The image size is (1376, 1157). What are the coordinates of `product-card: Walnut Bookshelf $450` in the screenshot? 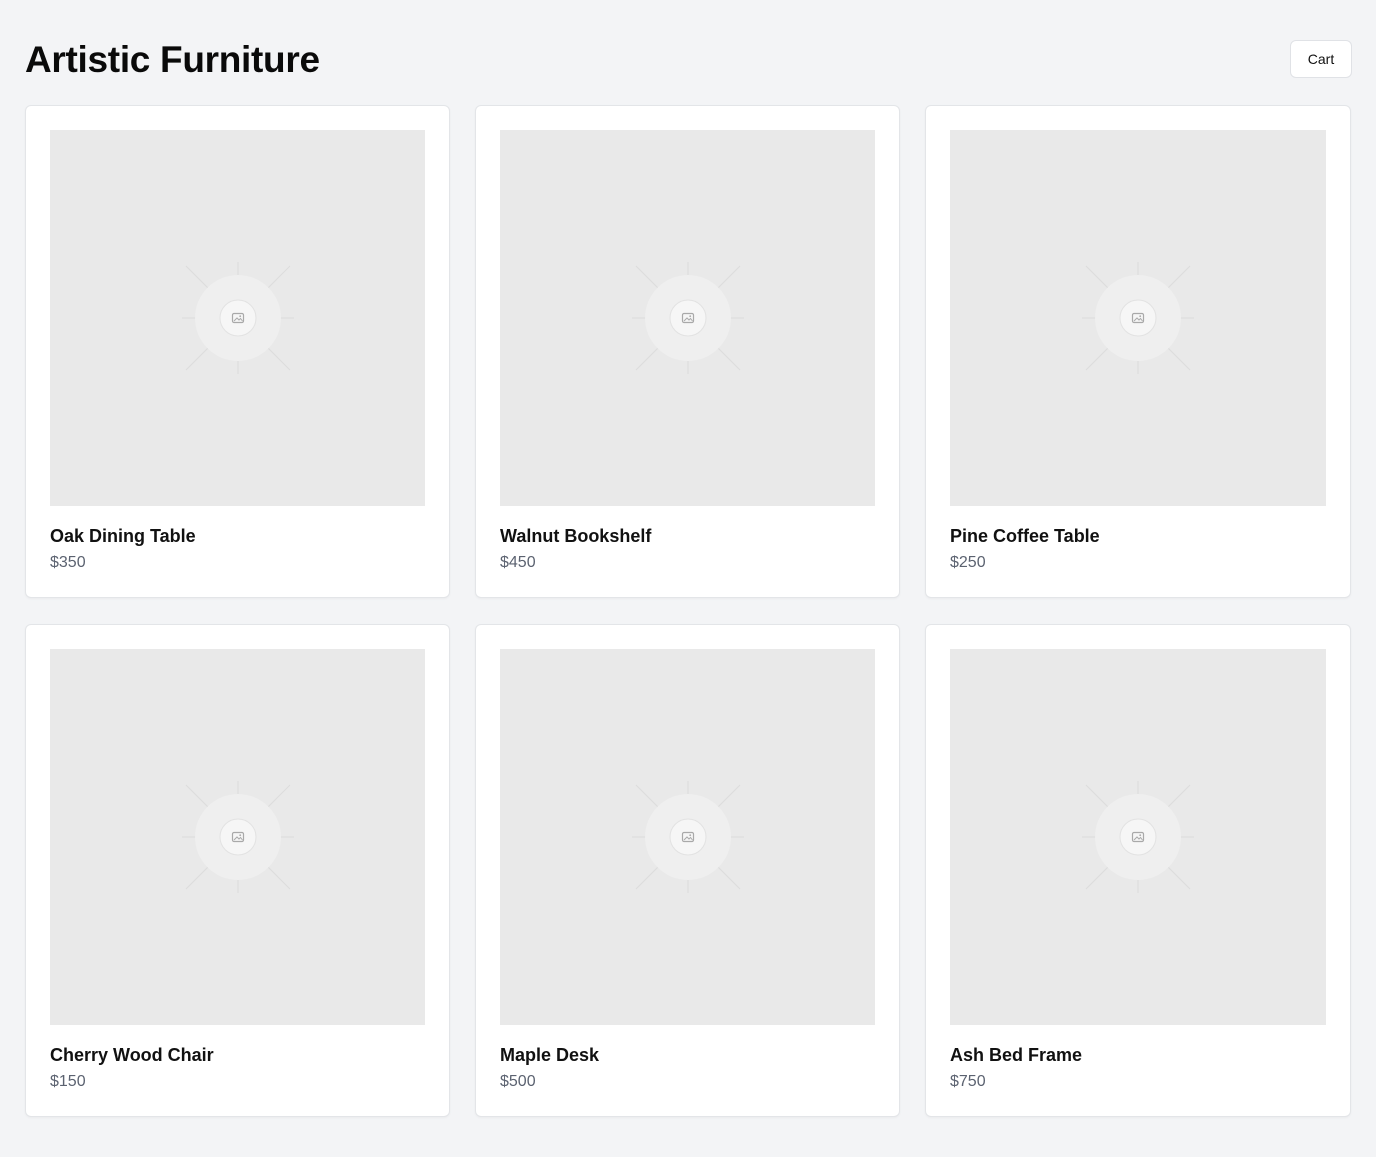 It's located at (687, 351).